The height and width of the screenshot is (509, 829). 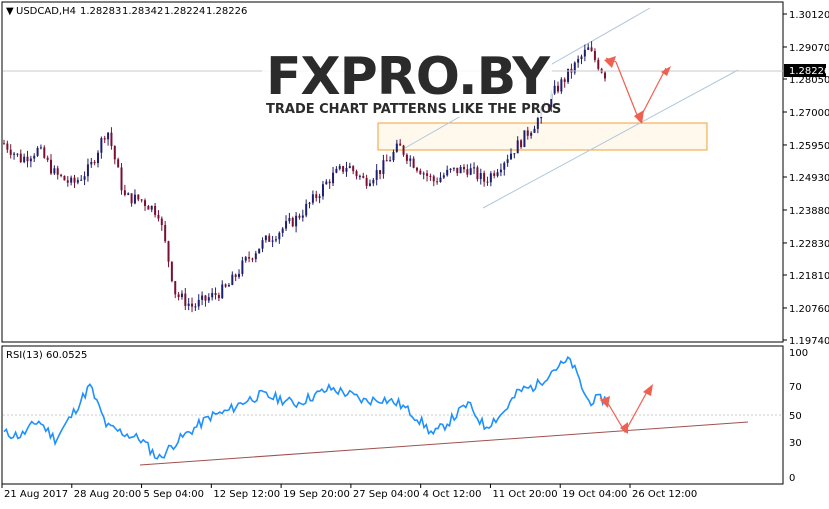 What do you see at coordinates (524, 494) in the screenshot?
I see `time-tick-label: 11 Oct 20:00` at bounding box center [524, 494].